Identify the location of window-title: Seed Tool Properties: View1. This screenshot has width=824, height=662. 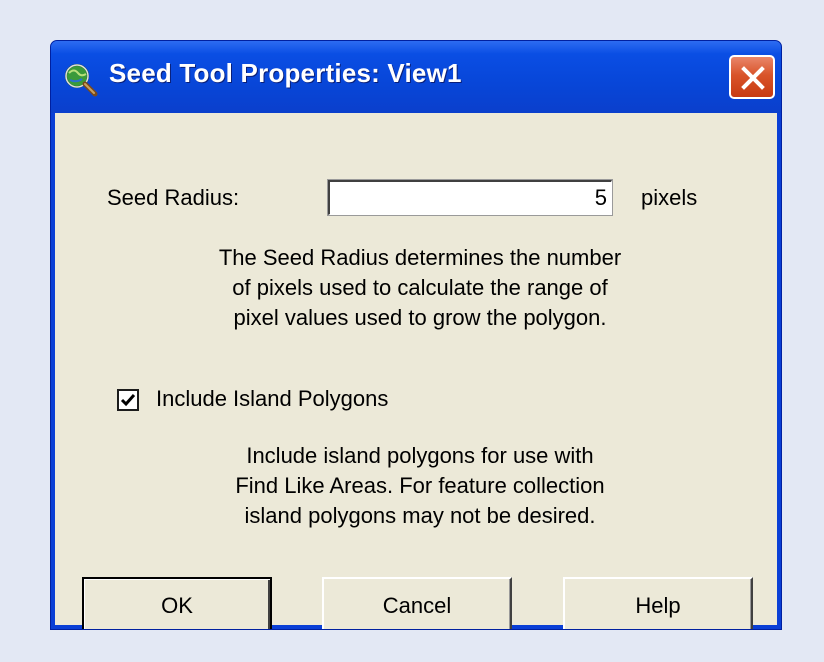
(285, 73).